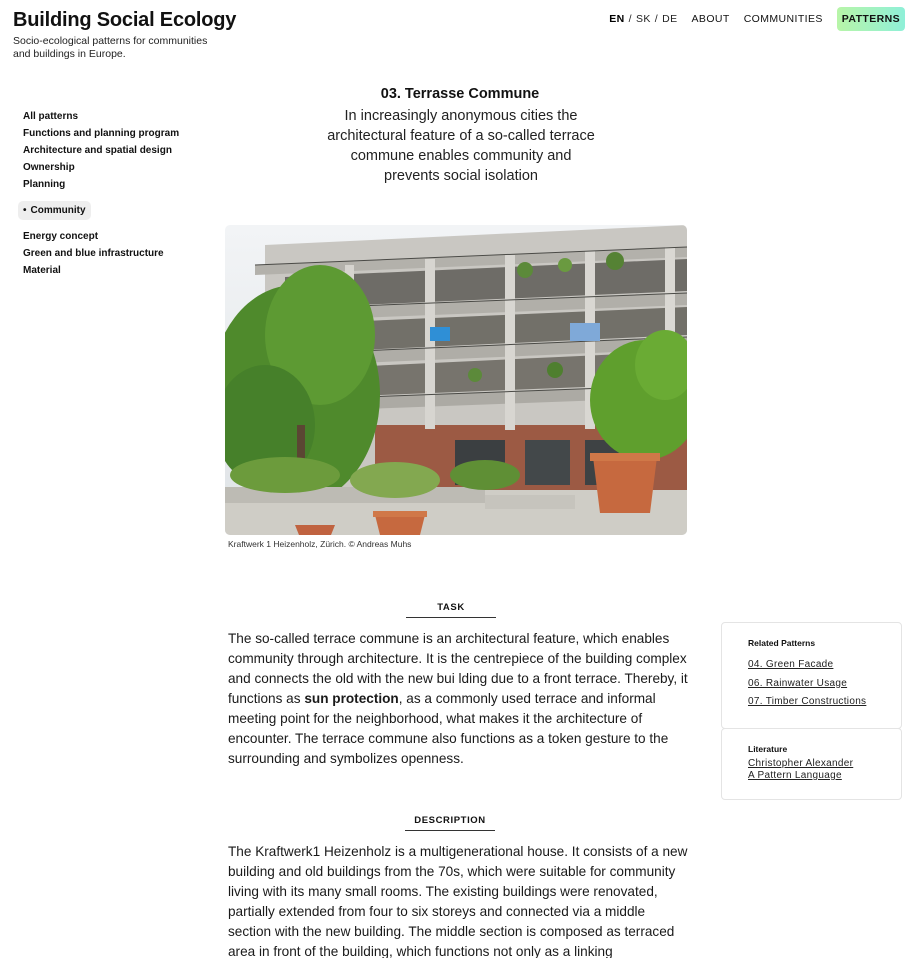 This screenshot has width=922, height=958. Describe the element at coordinates (768, 749) in the screenshot. I see `literature-title: Literature` at that location.